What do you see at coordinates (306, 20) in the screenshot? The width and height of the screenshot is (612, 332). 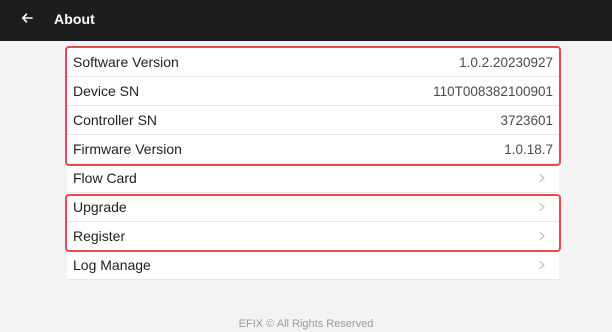 I see `top-bar: About` at bounding box center [306, 20].